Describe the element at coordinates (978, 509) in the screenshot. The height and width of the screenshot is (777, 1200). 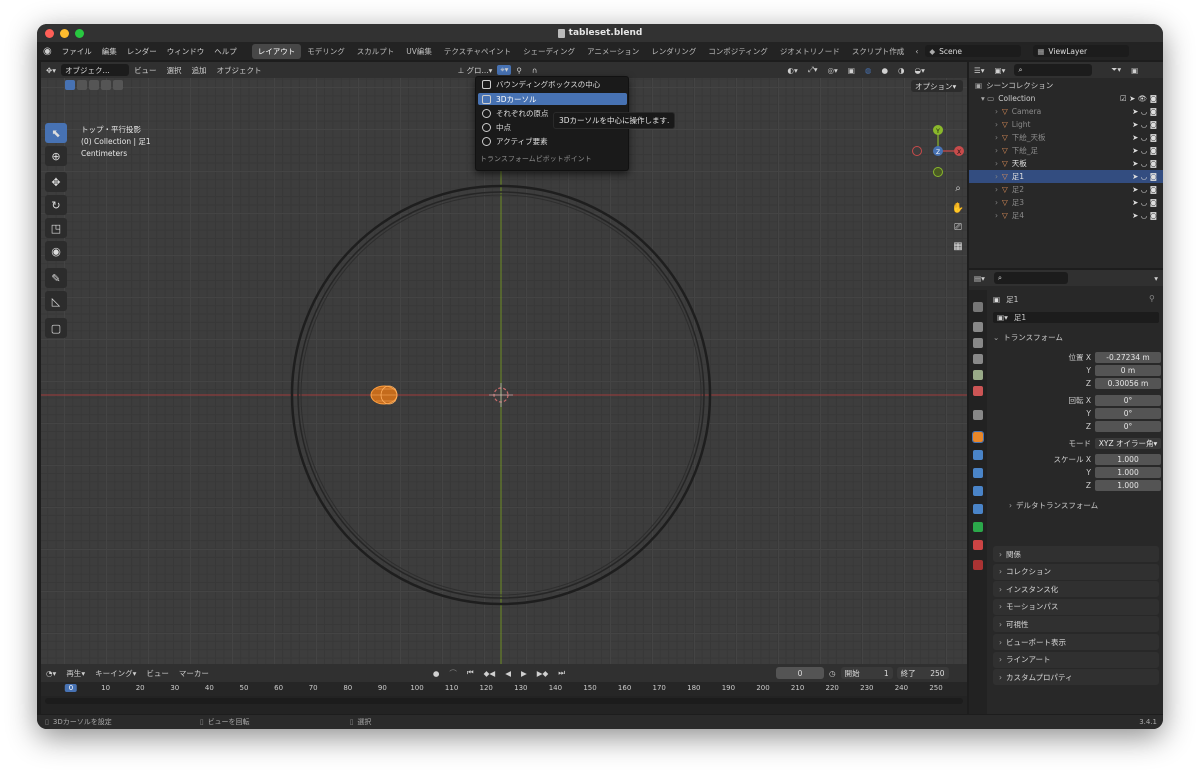
I see `constraints-tab-icon` at that location.